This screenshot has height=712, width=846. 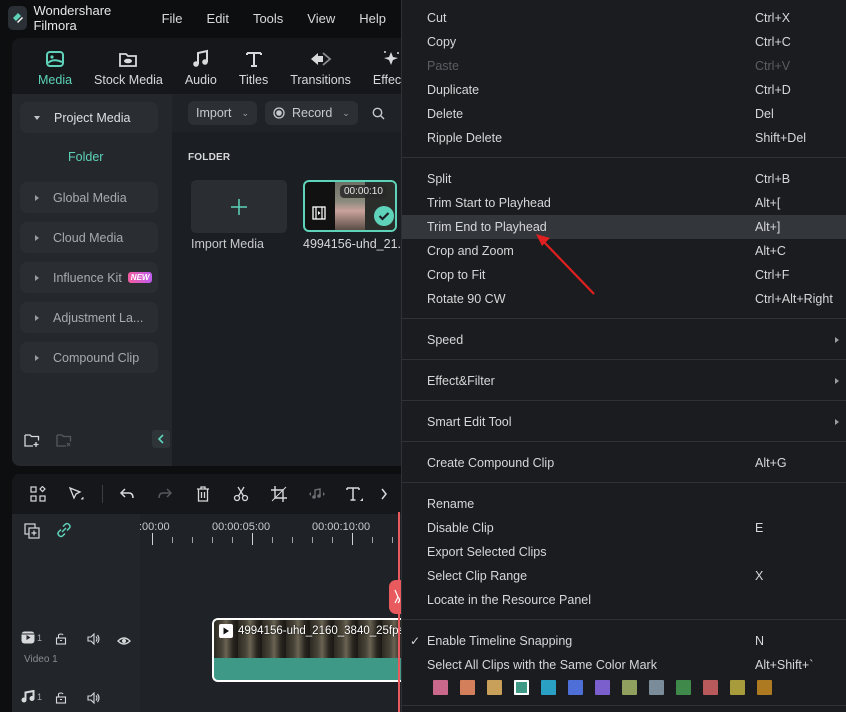 What do you see at coordinates (76, 494) in the screenshot?
I see `select-pointer-icon` at bounding box center [76, 494].